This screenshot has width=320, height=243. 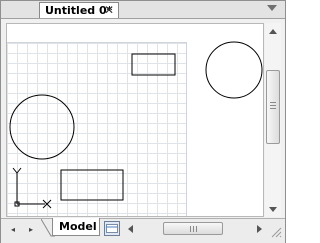 What do you see at coordinates (112, 228) in the screenshot?
I see `layout-sheet-icon` at bounding box center [112, 228].